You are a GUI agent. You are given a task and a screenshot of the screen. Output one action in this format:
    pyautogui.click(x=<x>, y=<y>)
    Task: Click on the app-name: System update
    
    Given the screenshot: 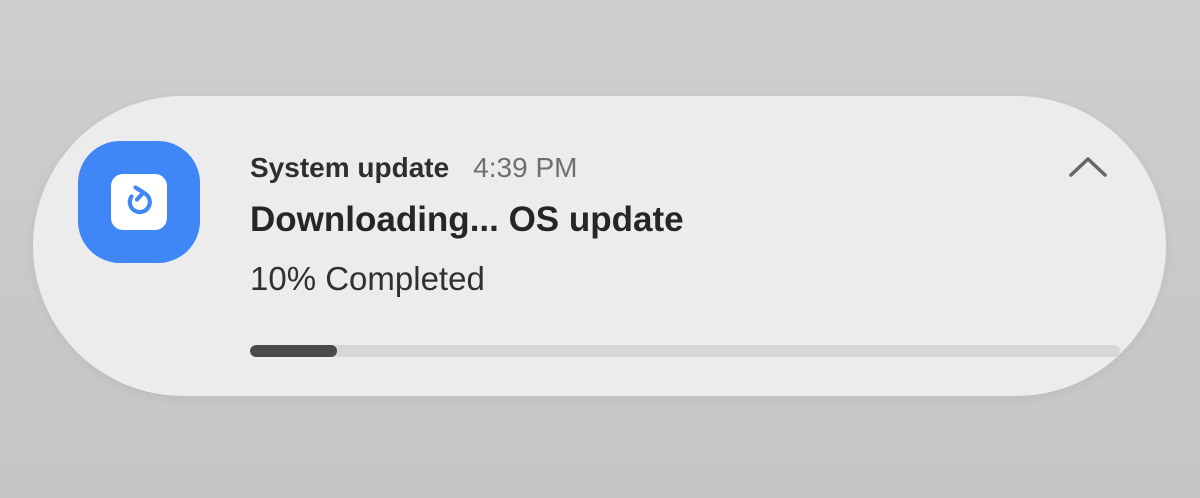 What is the action you would take?
    pyautogui.click(x=350, y=167)
    